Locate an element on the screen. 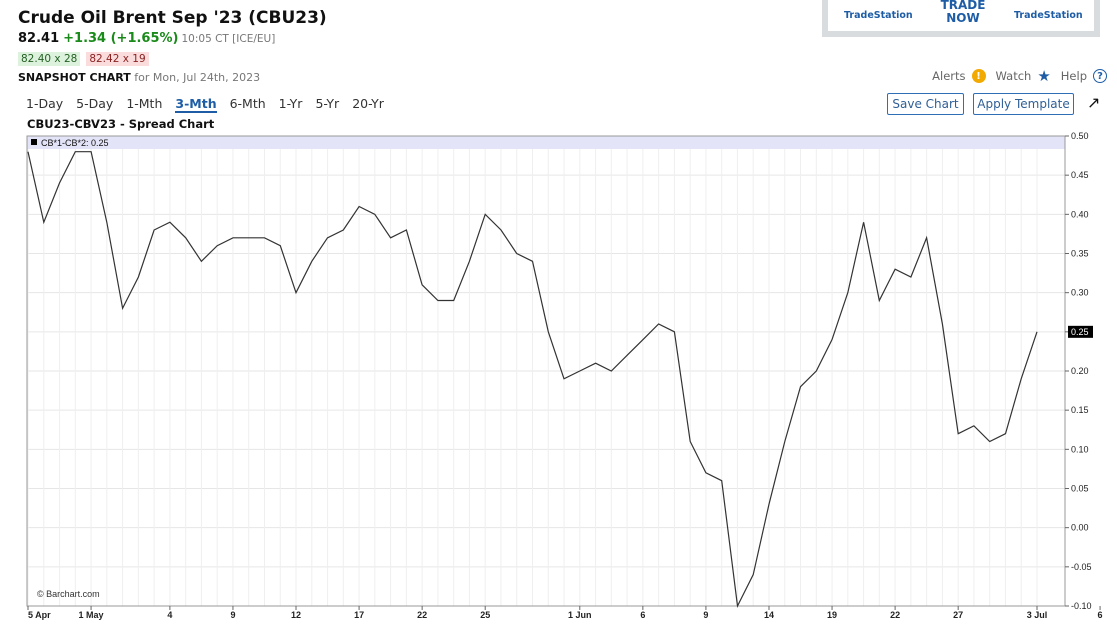  y-tick-label: -0.10 is located at coordinates (1081, 606).